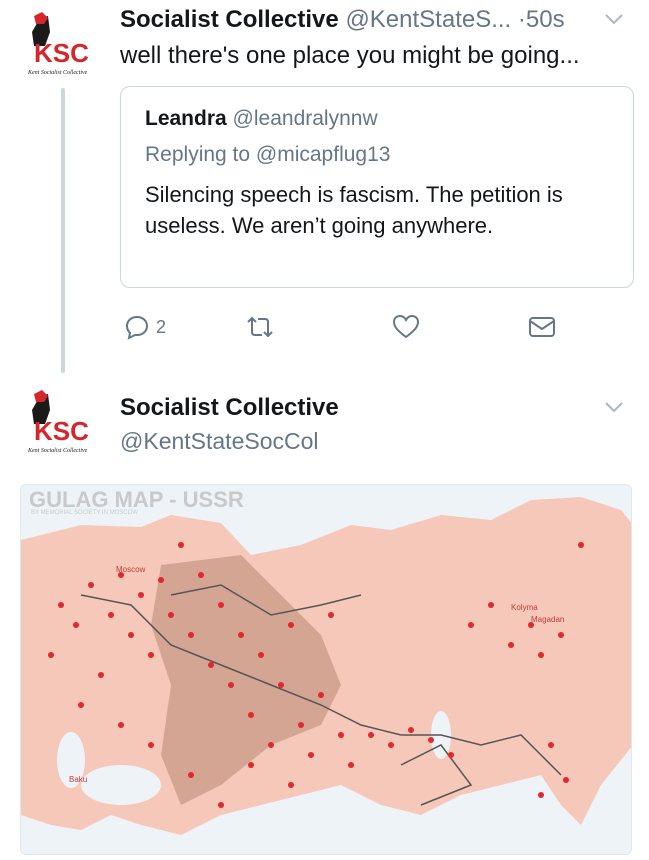 The image size is (649, 860). What do you see at coordinates (84, 513) in the screenshot?
I see `map-subtitle: BY MEMORIAL SOCIETY IN MOSCOW` at bounding box center [84, 513].